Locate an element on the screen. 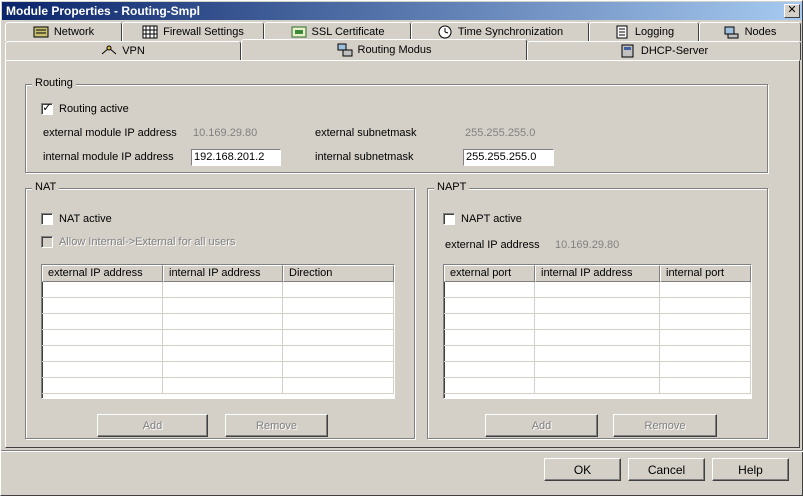 Image resolution: width=803 pixels, height=496 pixels. napt-external-ip-label: external IP address is located at coordinates (492, 245).